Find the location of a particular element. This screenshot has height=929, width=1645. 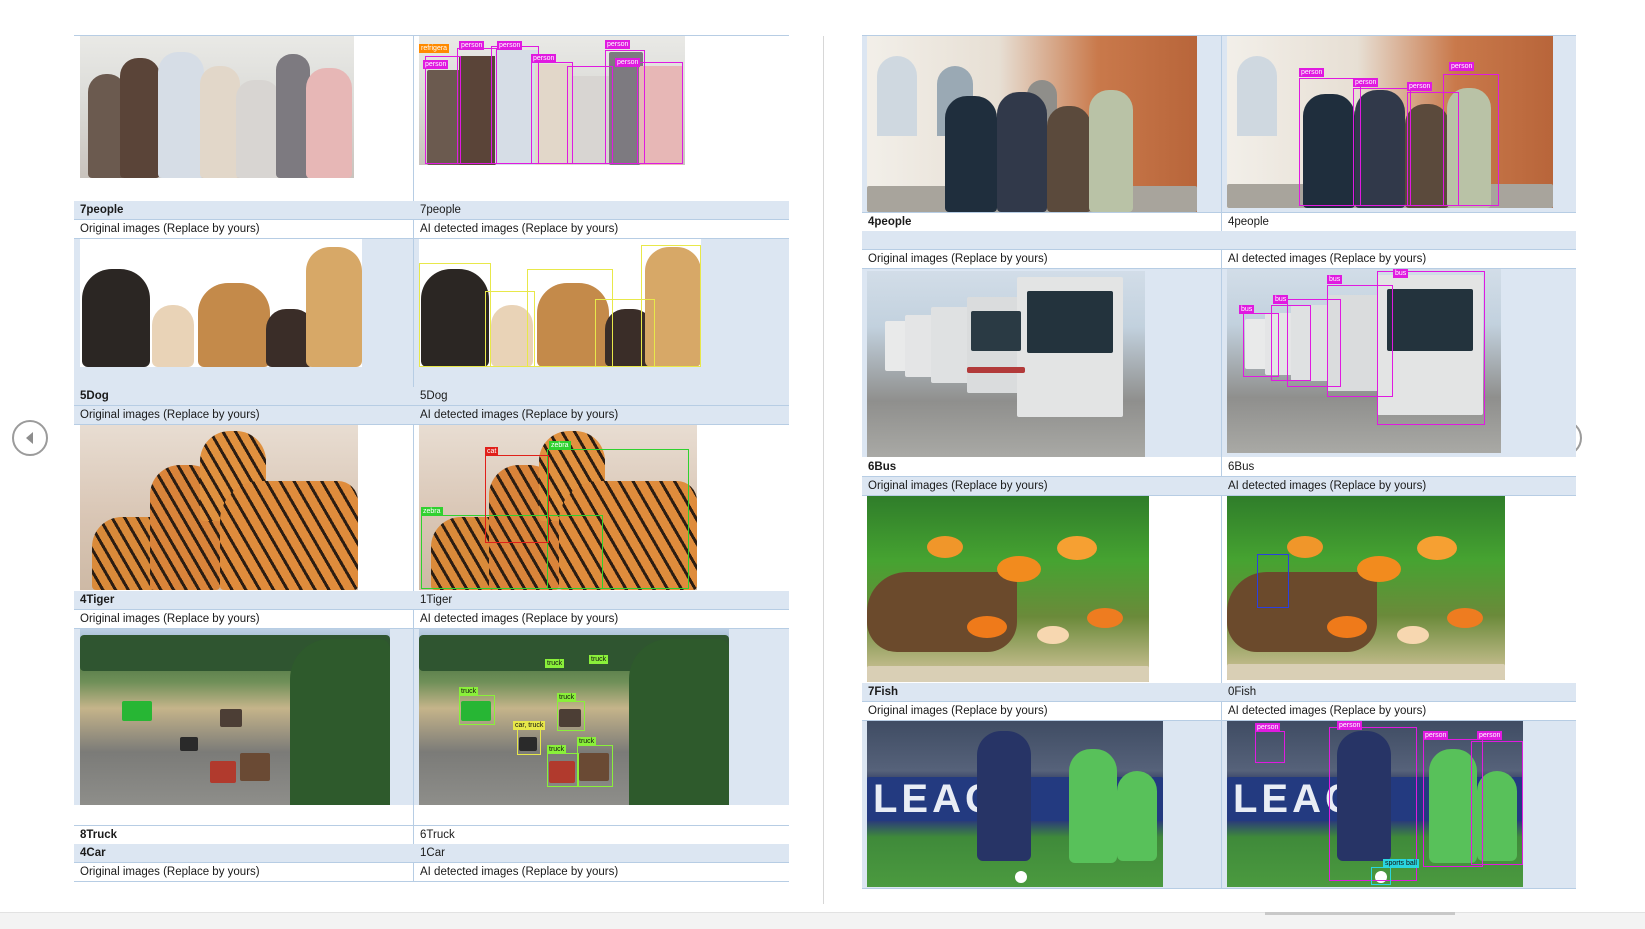

highway-photo is located at coordinates (235, 717).